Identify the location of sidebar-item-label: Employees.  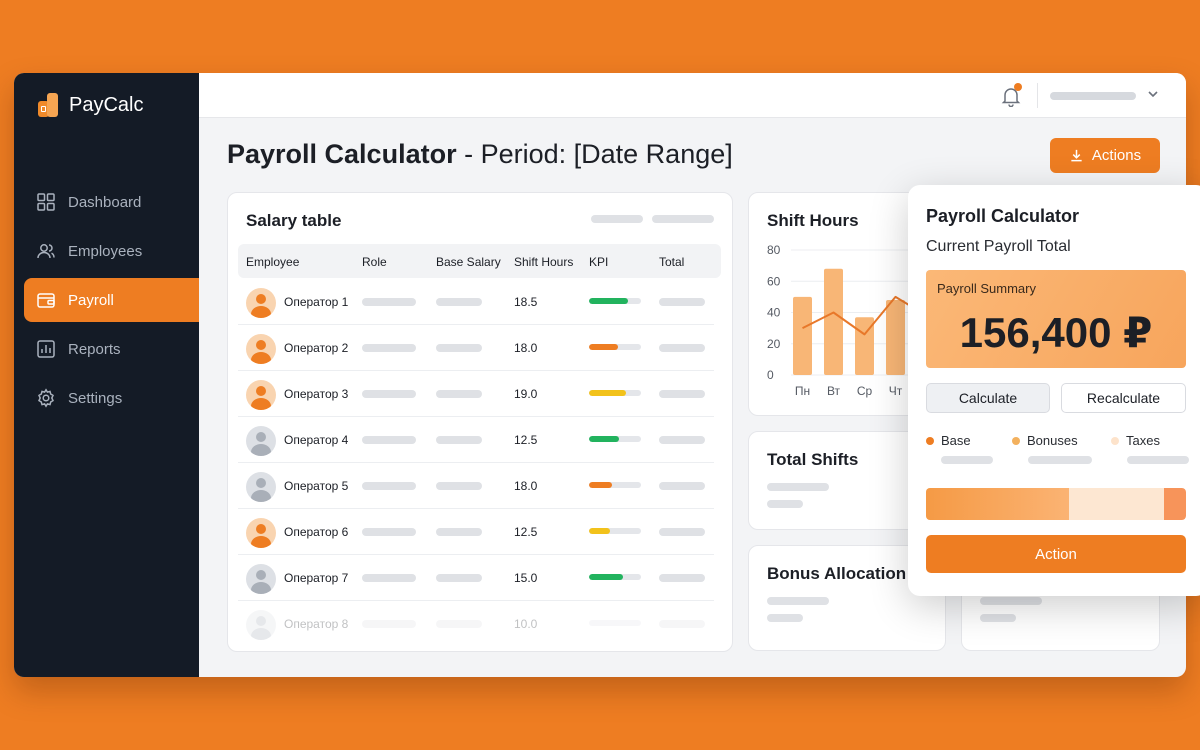
(105, 251).